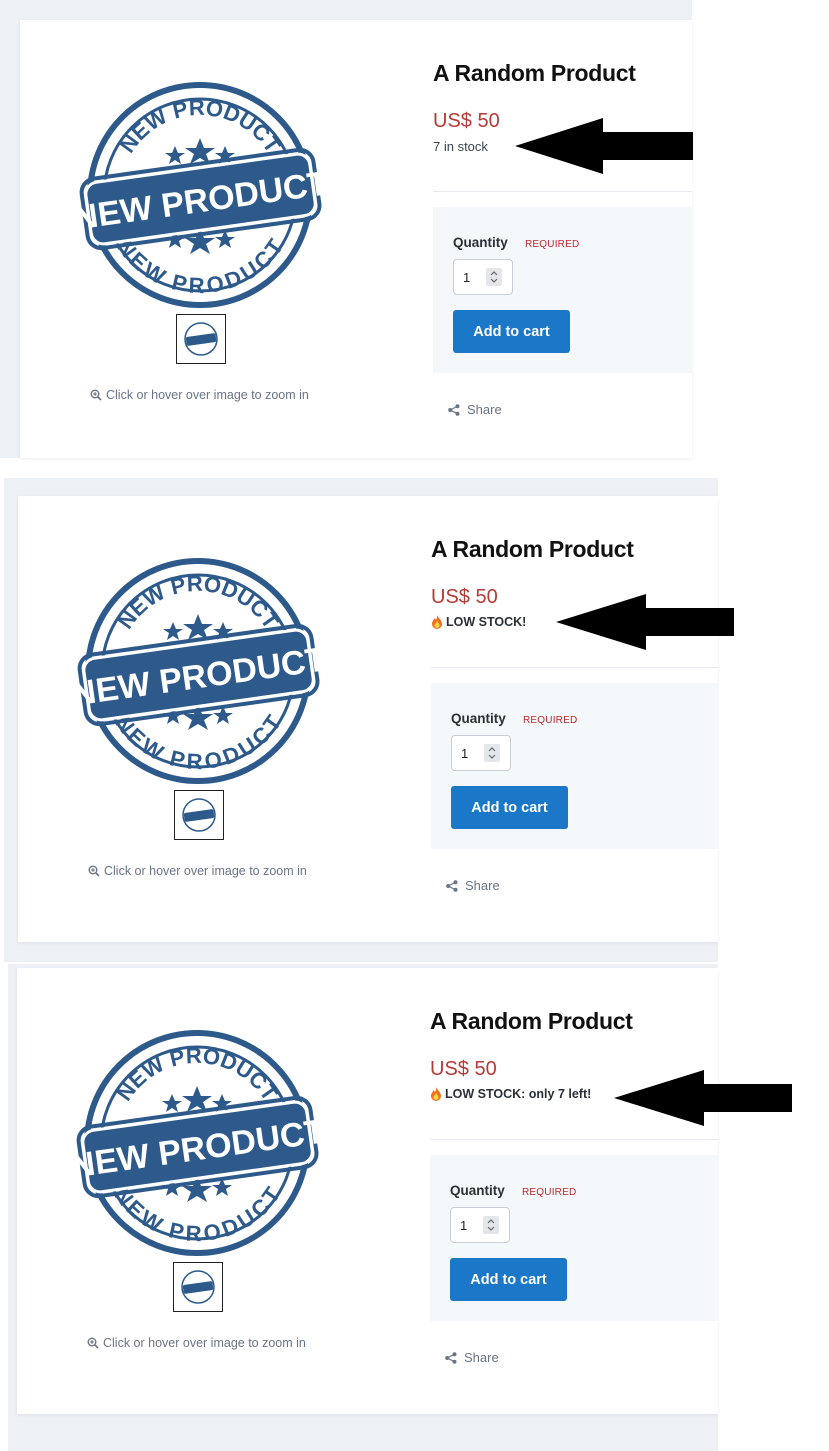  I want to click on stock-status-text: 7 in stock, so click(460, 146).